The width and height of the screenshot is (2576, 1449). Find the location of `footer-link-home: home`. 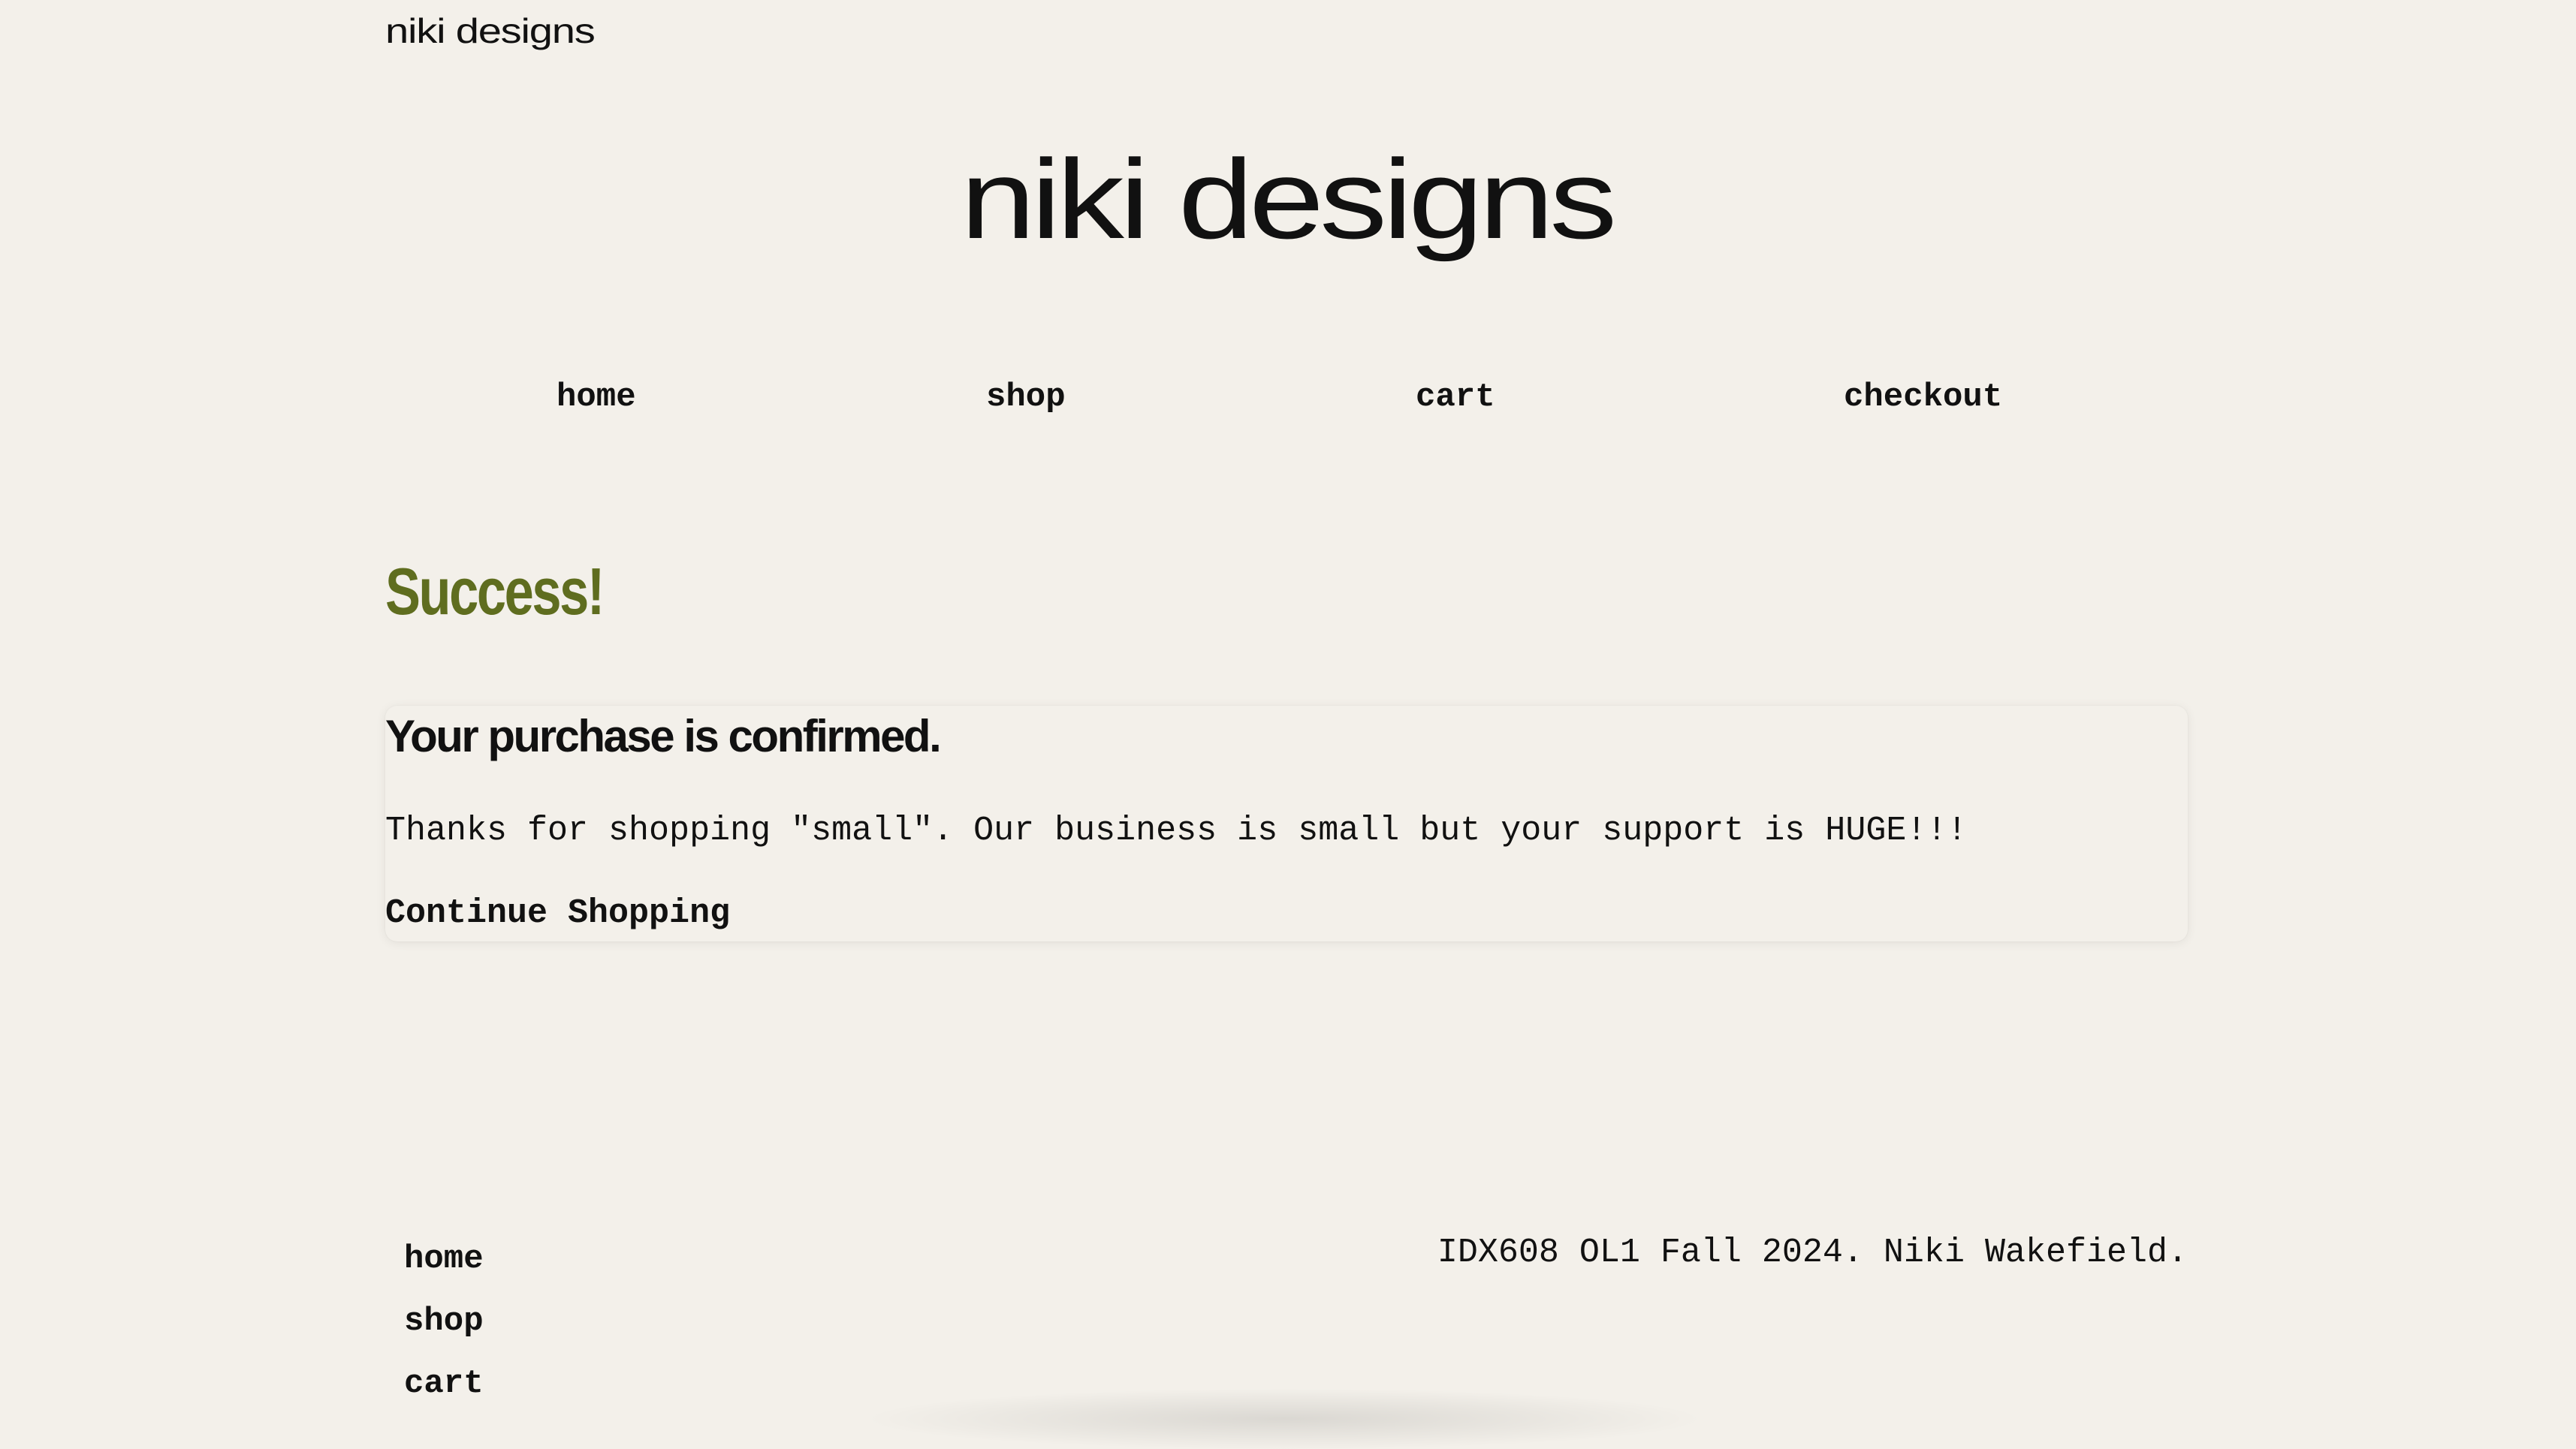

footer-link-home: home is located at coordinates (444, 1270).